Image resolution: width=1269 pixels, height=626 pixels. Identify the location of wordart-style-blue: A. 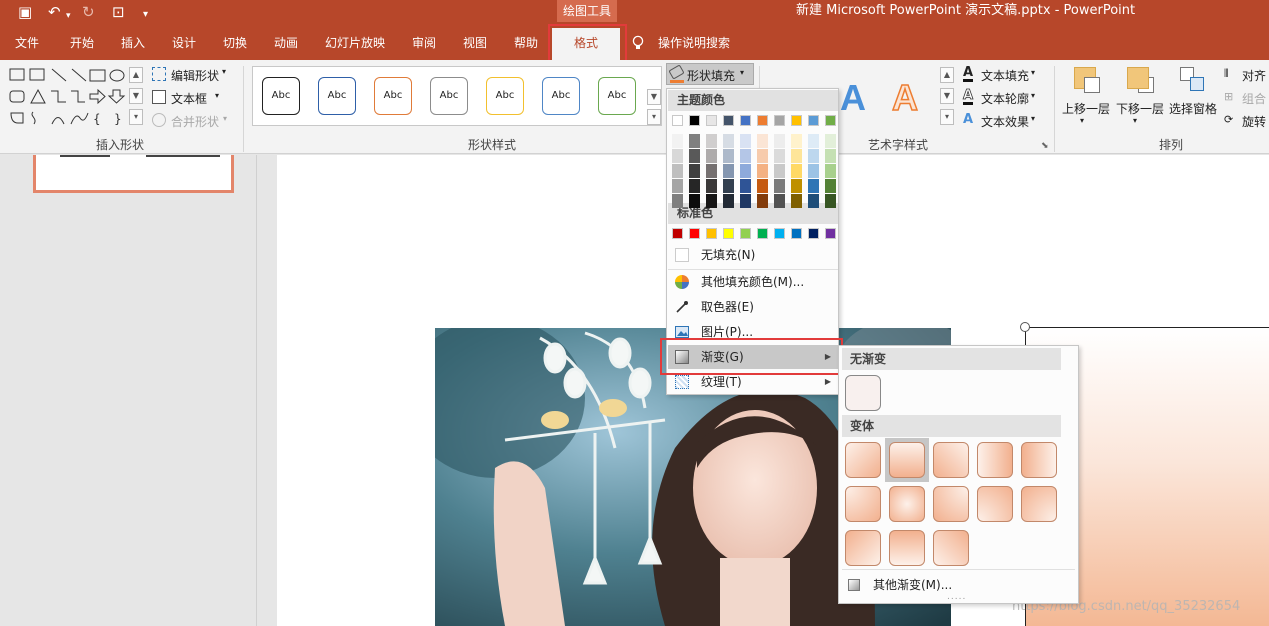
(853, 98).